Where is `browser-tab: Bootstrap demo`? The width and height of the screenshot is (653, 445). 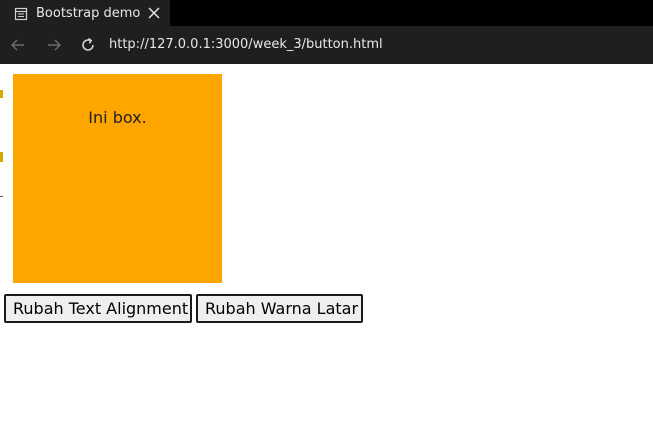 browser-tab: Bootstrap demo is located at coordinates (85, 13).